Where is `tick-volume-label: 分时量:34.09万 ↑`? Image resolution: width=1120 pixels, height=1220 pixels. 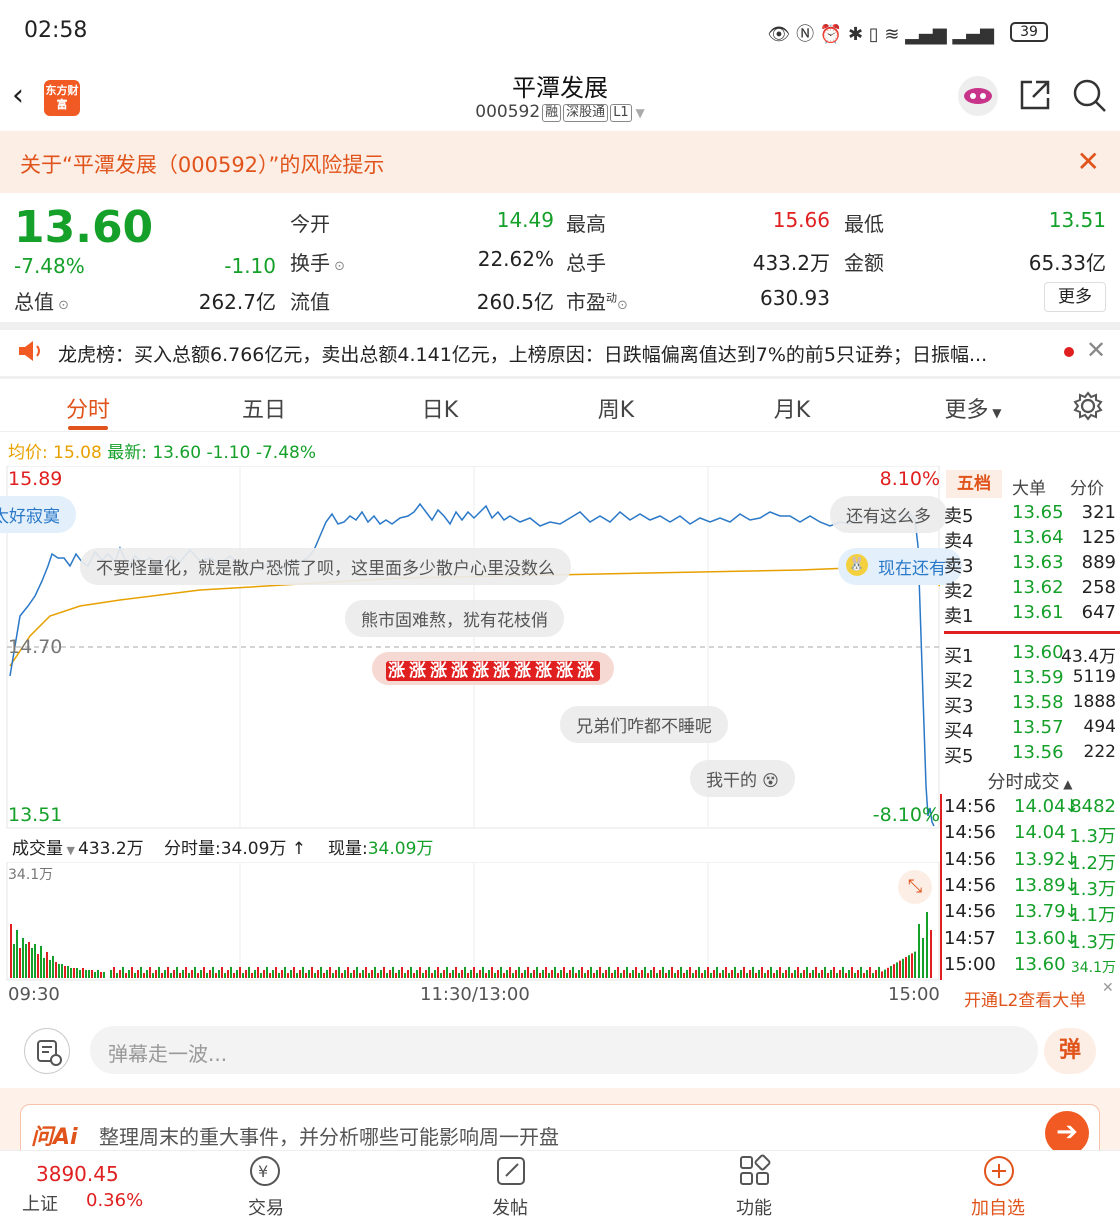 tick-volume-label: 分时量:34.09万 ↑ is located at coordinates (235, 849).